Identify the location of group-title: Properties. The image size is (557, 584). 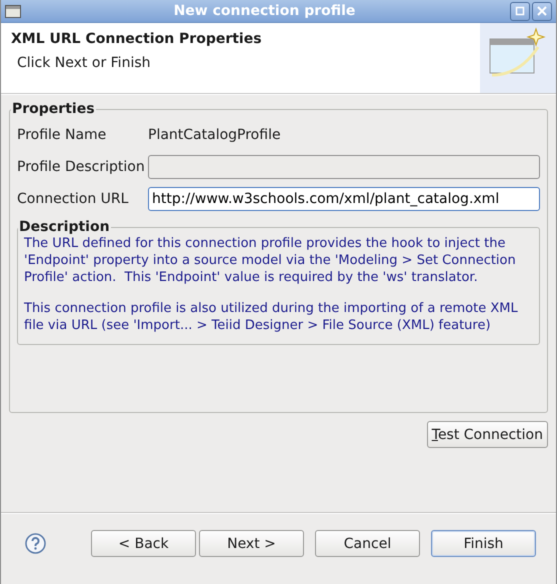
(53, 109).